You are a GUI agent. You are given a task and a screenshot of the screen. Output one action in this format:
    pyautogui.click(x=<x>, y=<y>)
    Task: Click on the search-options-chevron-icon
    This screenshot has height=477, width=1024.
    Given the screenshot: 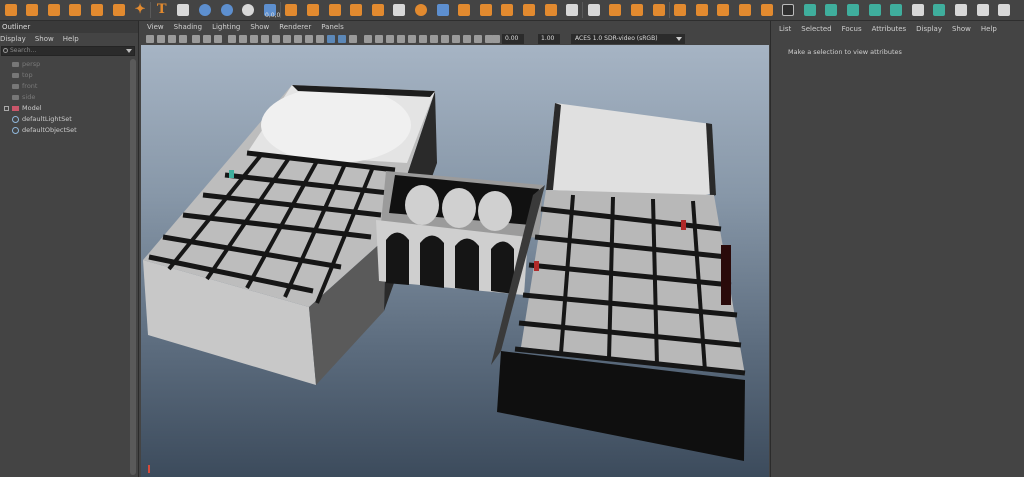 What is the action you would take?
    pyautogui.click(x=129, y=51)
    